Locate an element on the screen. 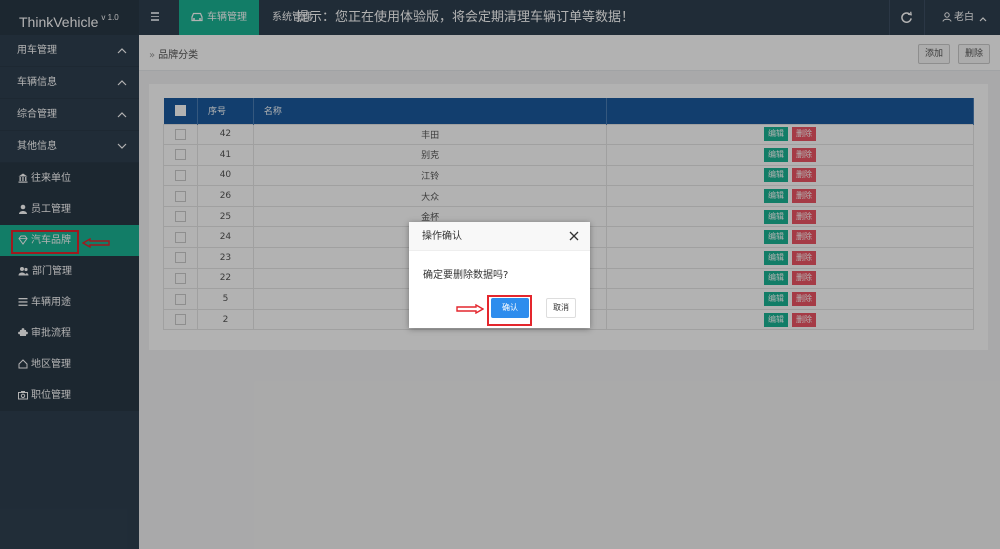 Image resolution: width=1000 pixels, height=549 pixels. close-icon is located at coordinates (574, 236).